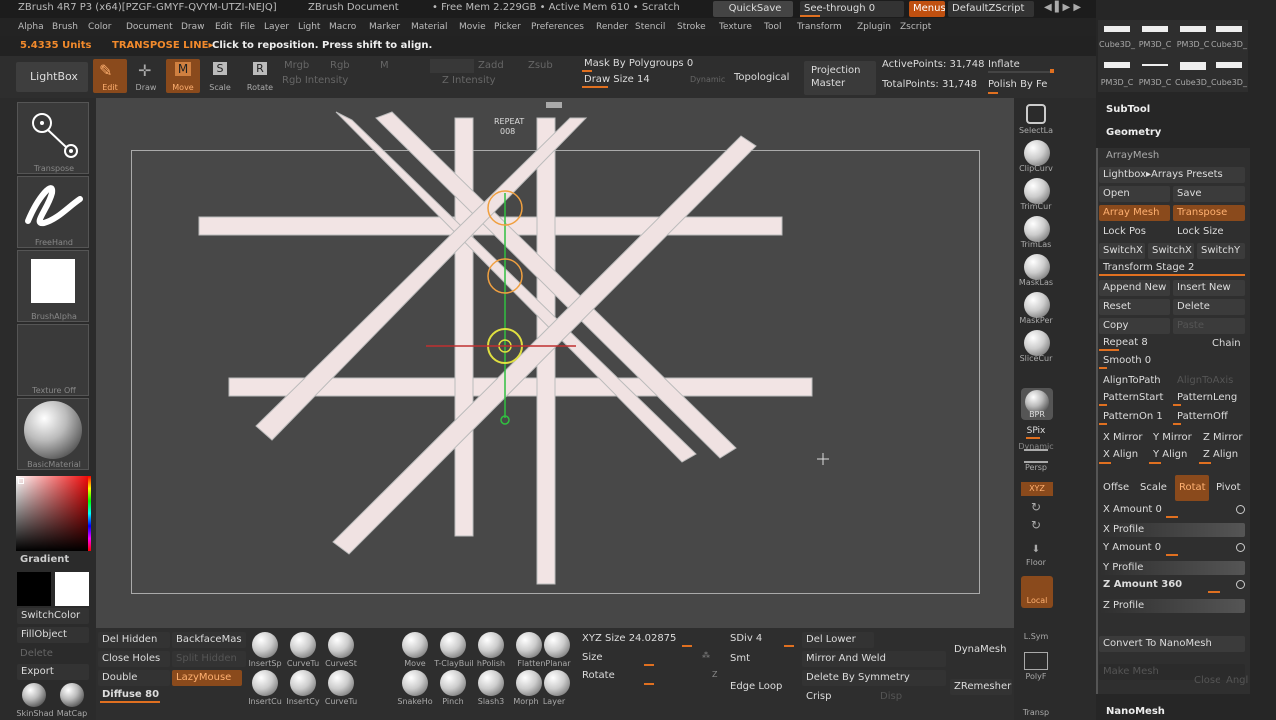 Image resolution: width=1276 pixels, height=720 pixels. Describe the element at coordinates (529, 683) in the screenshot. I see `morph-brush-icon` at that location.